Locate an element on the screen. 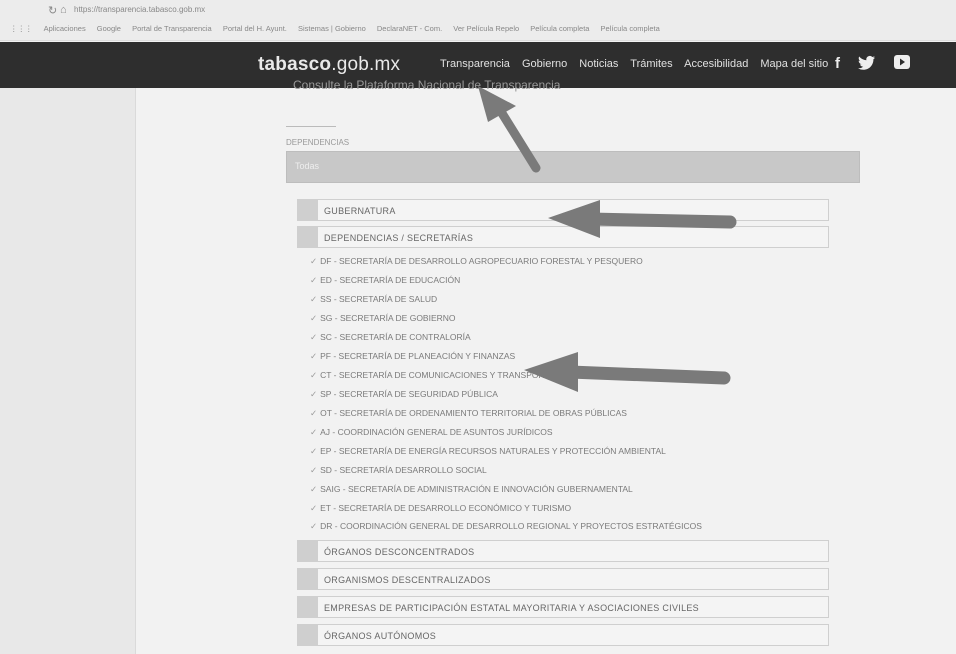  bookmark: Portal del H. Ayunt. is located at coordinates (255, 28).